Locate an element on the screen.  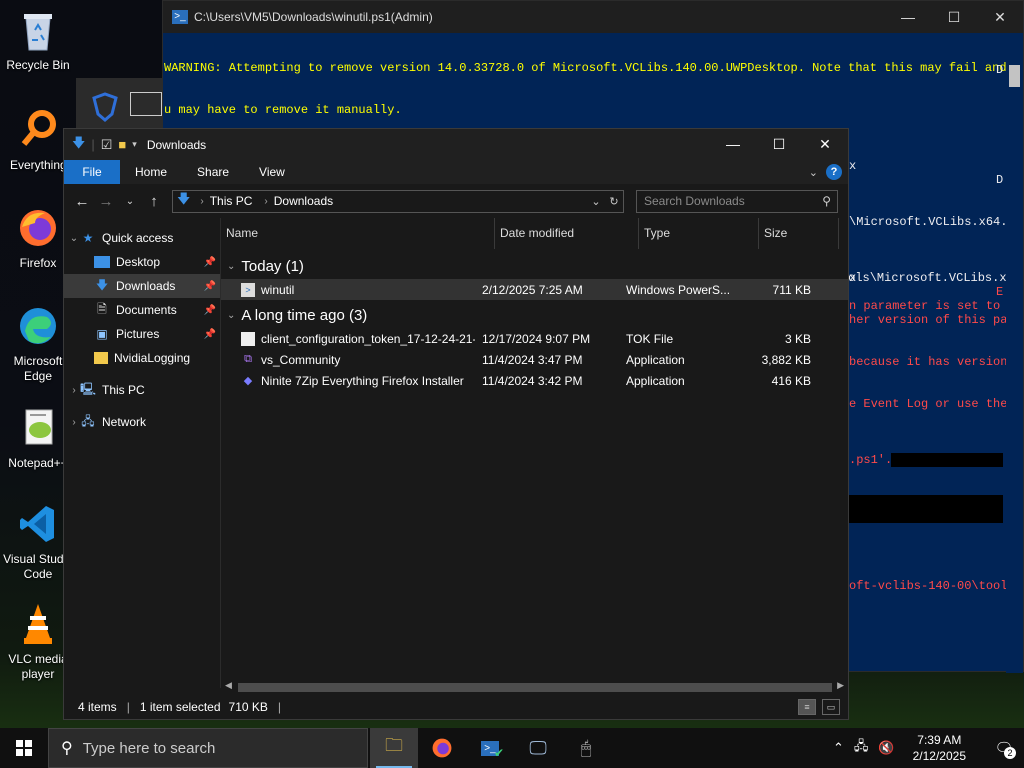
back-button: ← is located at coordinates (82, 201).